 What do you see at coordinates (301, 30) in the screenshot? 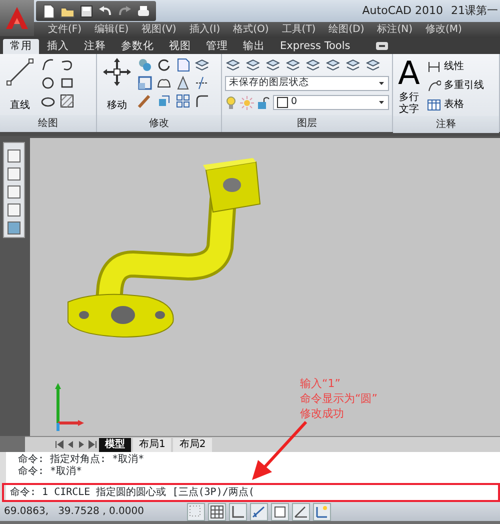
I see `menu-item: 工具(T)` at bounding box center [301, 30].